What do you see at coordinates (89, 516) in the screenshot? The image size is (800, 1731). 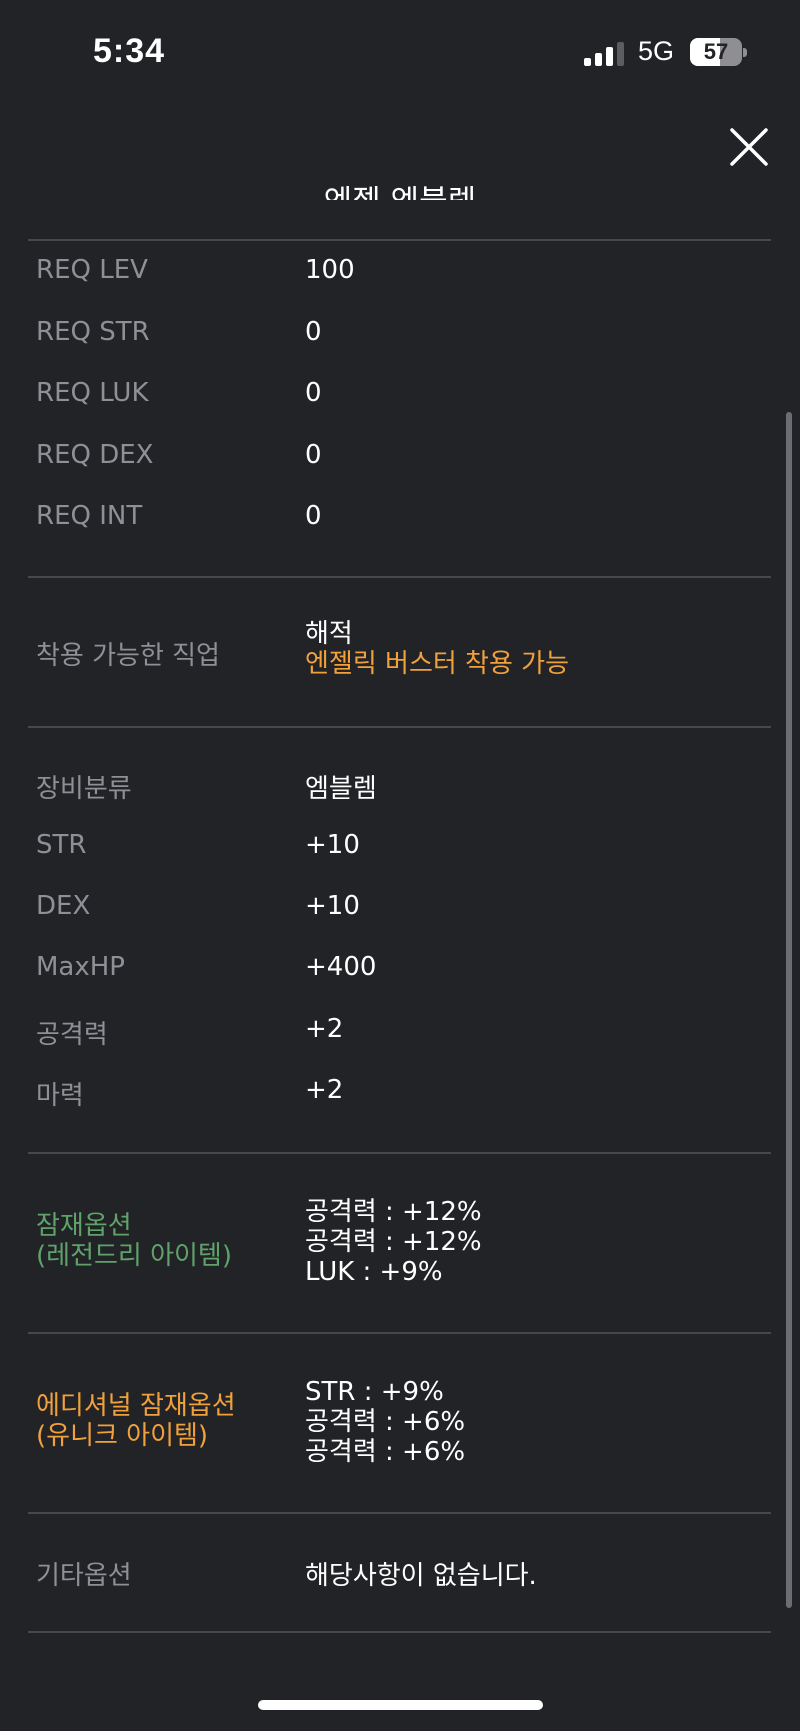 I see `req-int-label: REQ INT` at bounding box center [89, 516].